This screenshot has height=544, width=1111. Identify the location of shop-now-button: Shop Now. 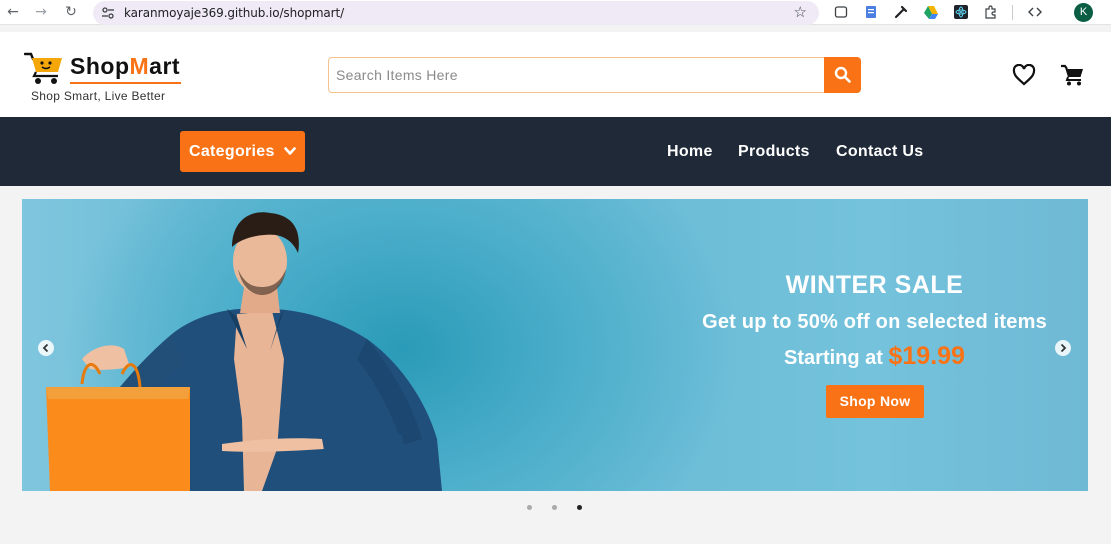
(875, 401).